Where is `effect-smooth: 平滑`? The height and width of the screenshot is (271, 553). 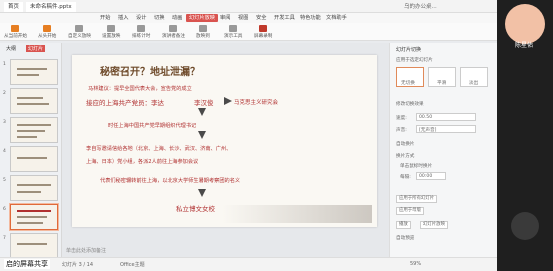
effect-smooth: 平滑 is located at coordinates (442, 77).